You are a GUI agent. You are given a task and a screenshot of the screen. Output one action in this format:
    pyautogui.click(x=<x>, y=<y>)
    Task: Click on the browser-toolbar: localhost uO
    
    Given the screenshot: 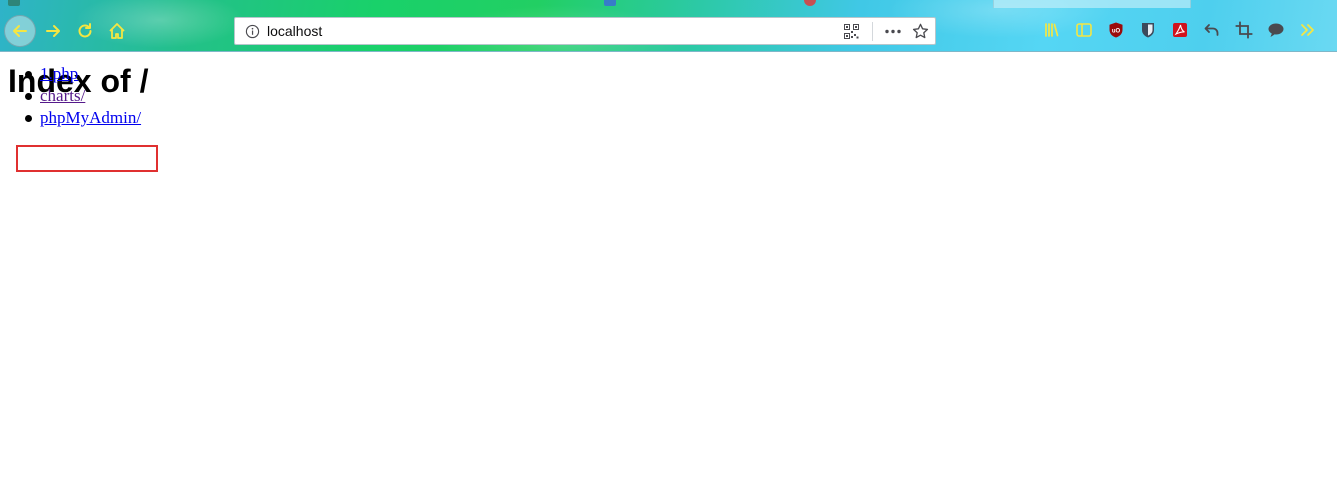 What is the action you would take?
    pyautogui.click(x=668, y=26)
    